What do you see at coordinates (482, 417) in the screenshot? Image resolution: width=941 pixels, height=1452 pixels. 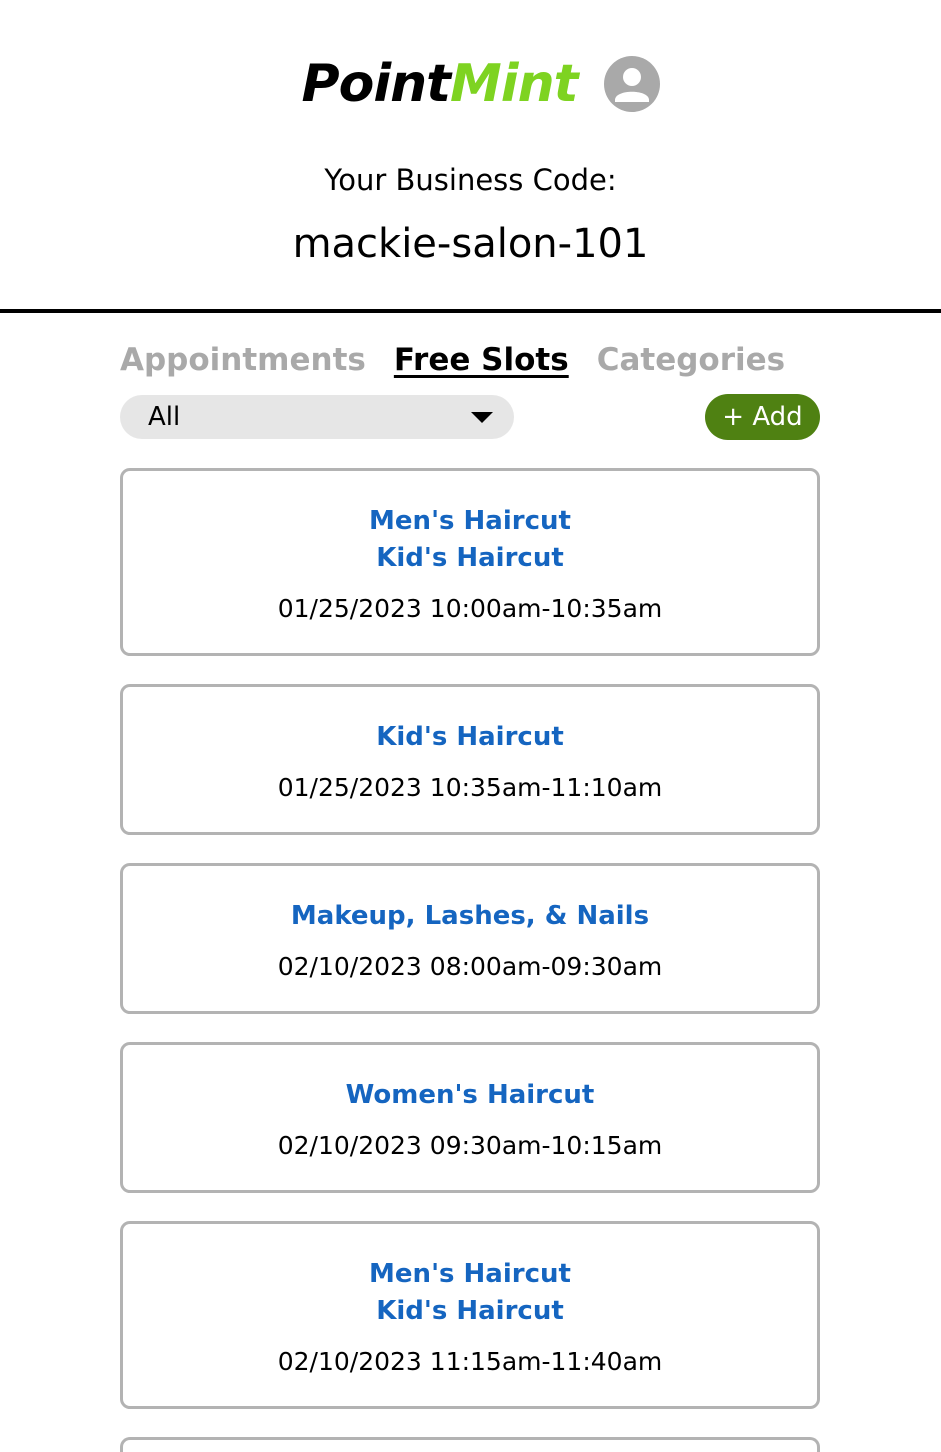 I see `caret-down-icon` at bounding box center [482, 417].